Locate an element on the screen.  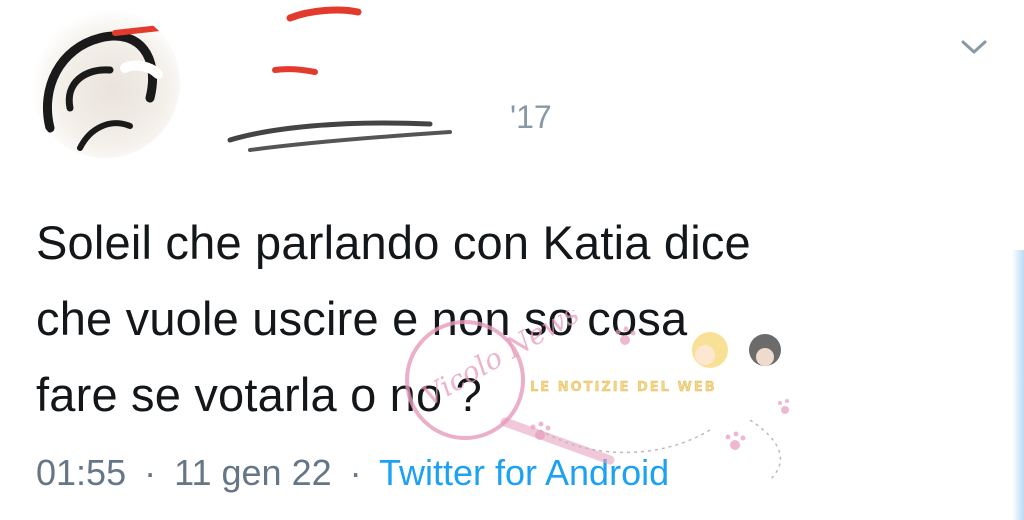
avatar is located at coordinates (105, 83).